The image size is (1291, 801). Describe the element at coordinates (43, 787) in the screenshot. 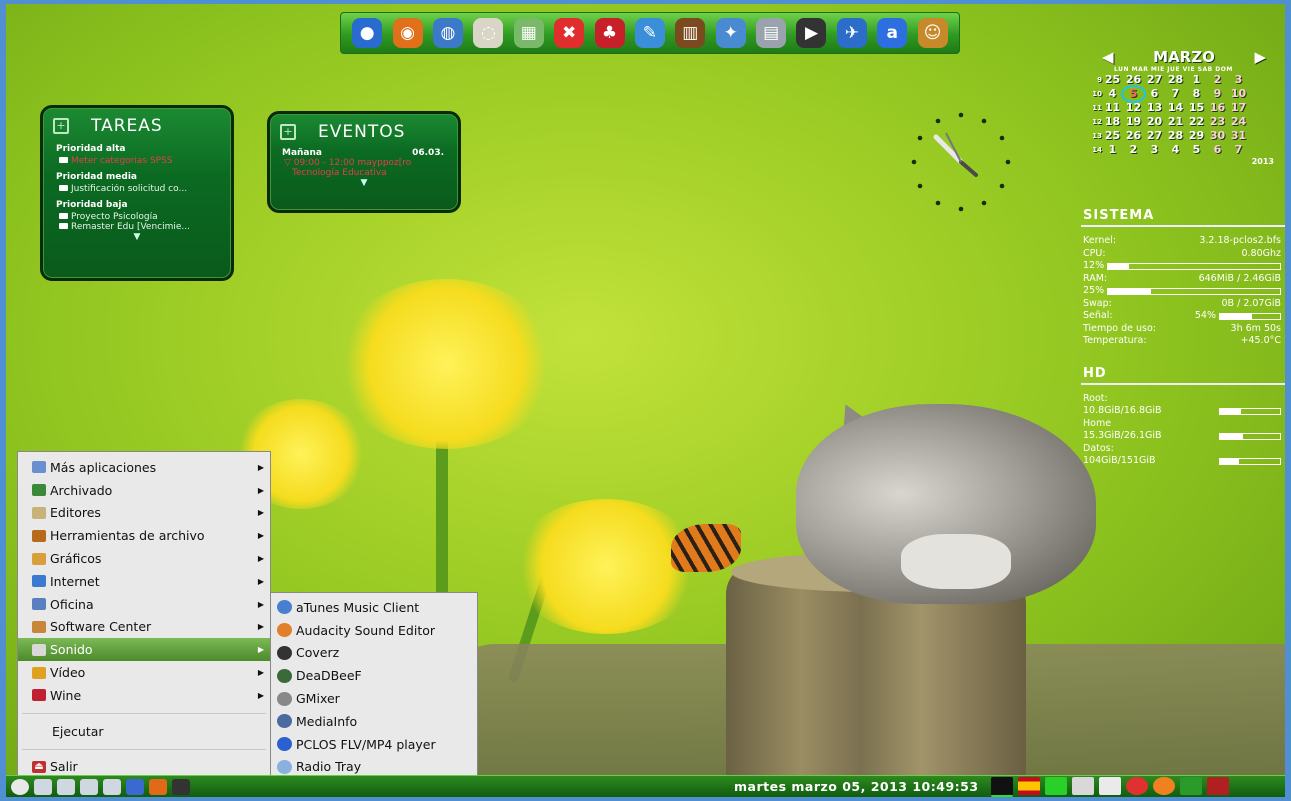

I see `show-desktop-icon` at that location.